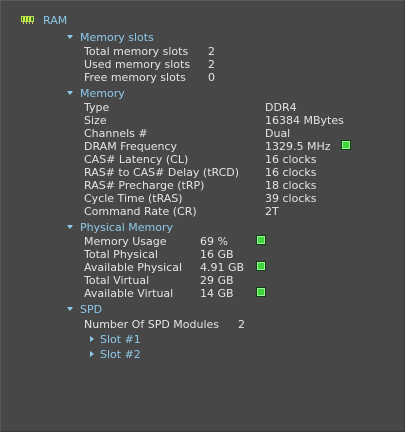 The image size is (405, 432). I want to click on tree-node-slot-1: Slot #1, so click(120, 339).